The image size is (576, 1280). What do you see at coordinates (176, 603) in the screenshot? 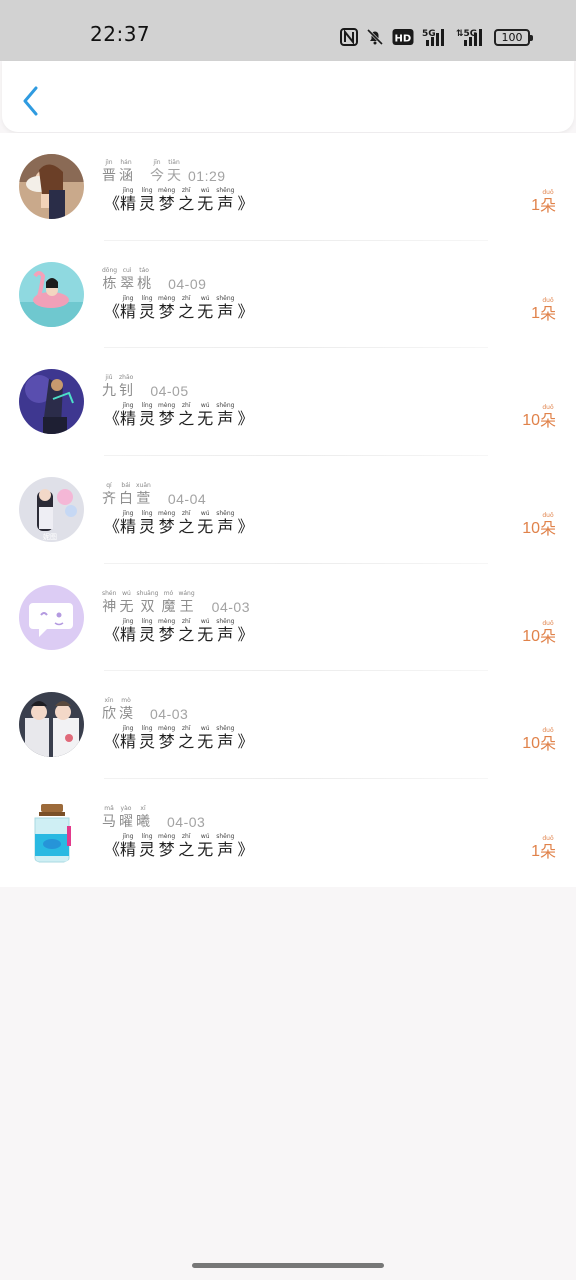
I see `sender-name: shén 神 wú 无 shuāng 双 mó 魔 wáng 王 04-03` at bounding box center [176, 603].